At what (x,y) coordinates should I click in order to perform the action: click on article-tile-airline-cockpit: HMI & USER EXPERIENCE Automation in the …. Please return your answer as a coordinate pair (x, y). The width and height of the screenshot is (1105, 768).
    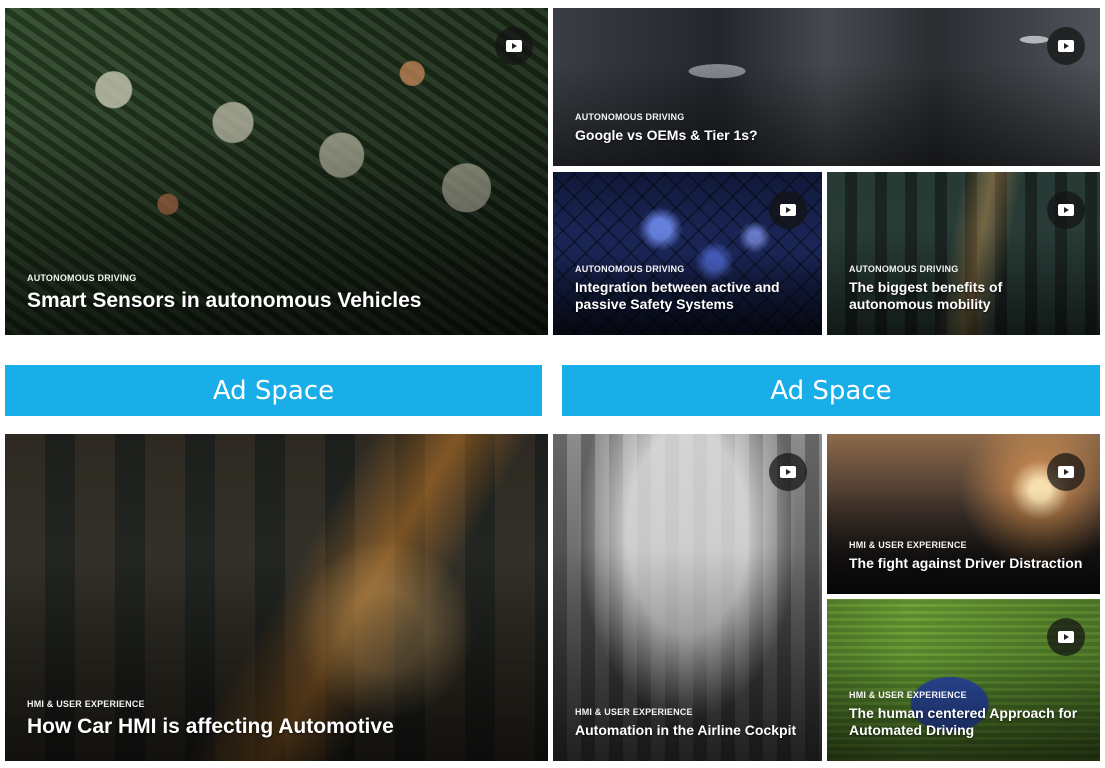
    Looking at the image, I should click on (687, 597).